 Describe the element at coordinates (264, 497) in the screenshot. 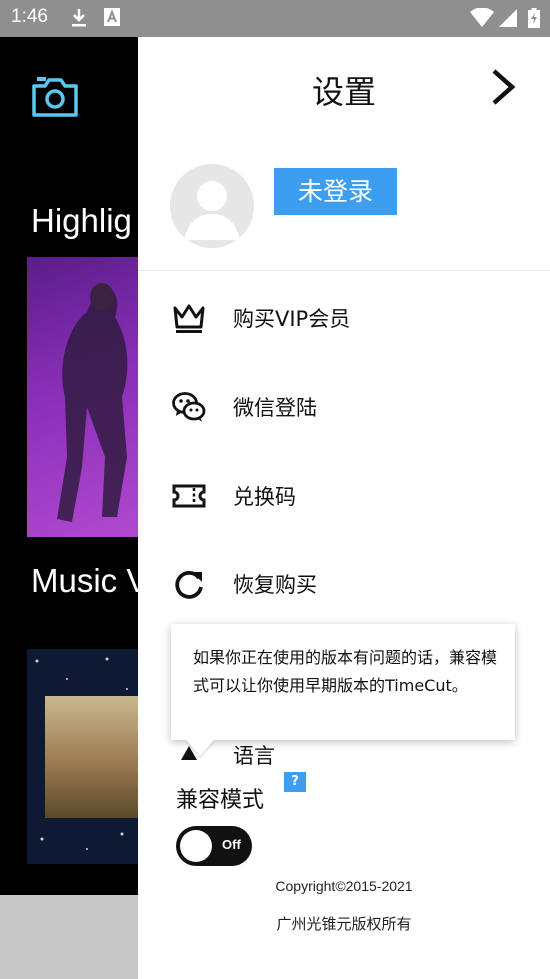

I see `menu-label: 兑换码` at that location.